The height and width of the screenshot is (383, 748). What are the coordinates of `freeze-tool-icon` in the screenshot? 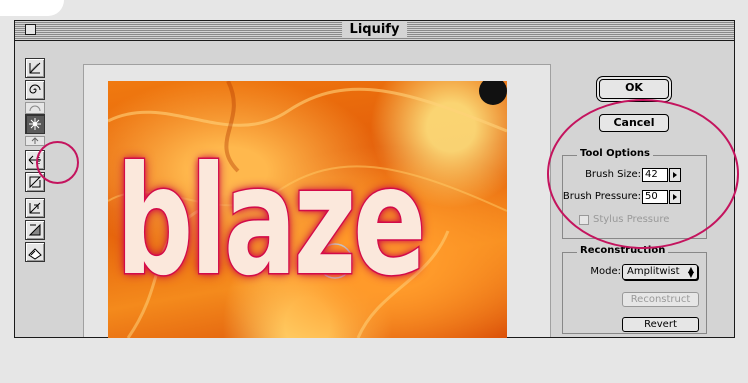 It's located at (35, 230).